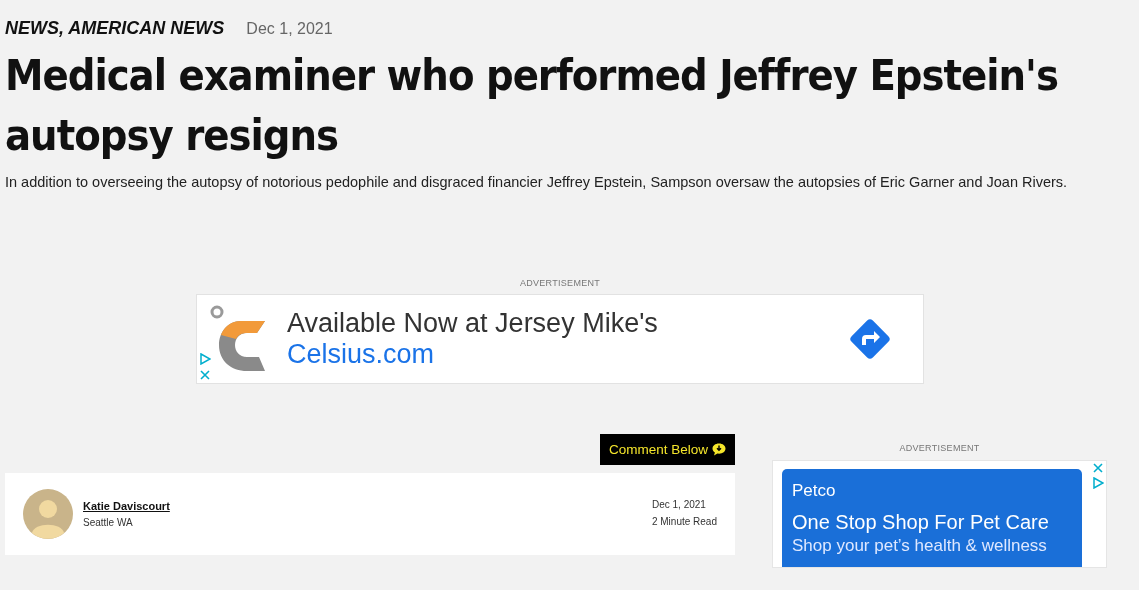 The width and height of the screenshot is (1139, 590). I want to click on category-link: NEWS, AMERICAN NEWS, so click(115, 28).